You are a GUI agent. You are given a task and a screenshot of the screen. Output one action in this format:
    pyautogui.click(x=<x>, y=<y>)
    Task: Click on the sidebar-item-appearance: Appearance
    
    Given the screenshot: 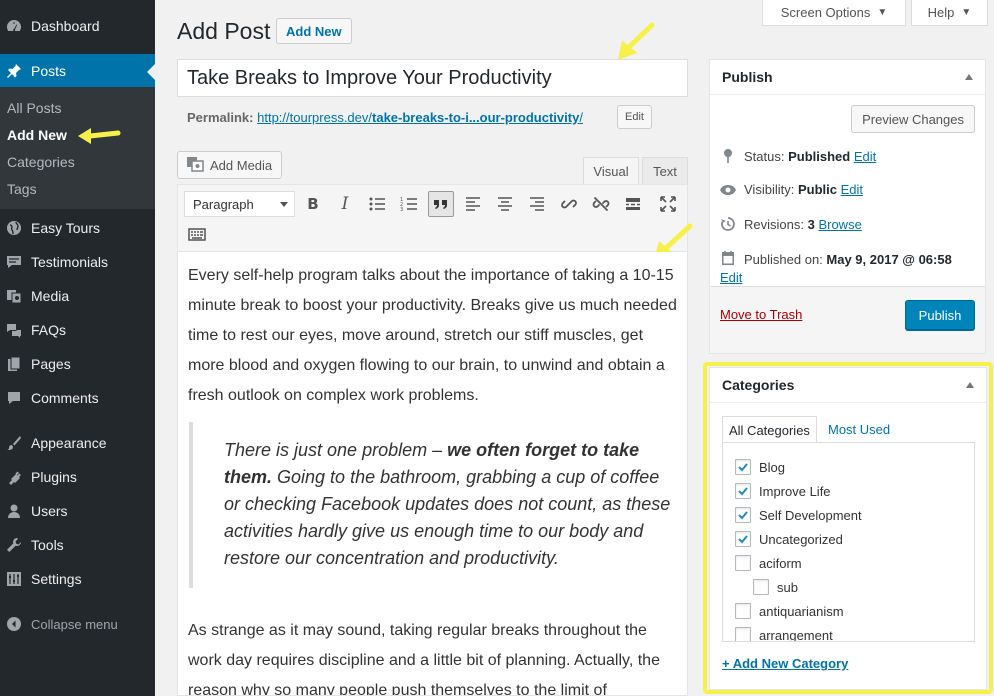 What is the action you would take?
    pyautogui.click(x=77, y=443)
    